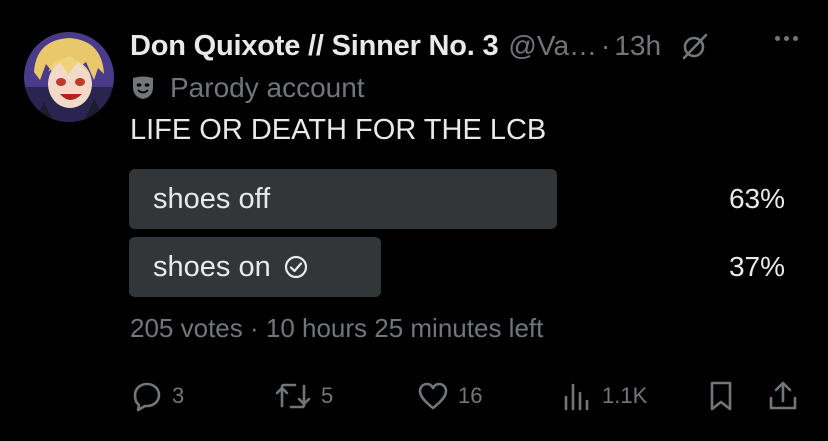  I want to click on tweet-header: Don Quixote // Sinner No. 3 @Va… · 13h, so click(471, 46).